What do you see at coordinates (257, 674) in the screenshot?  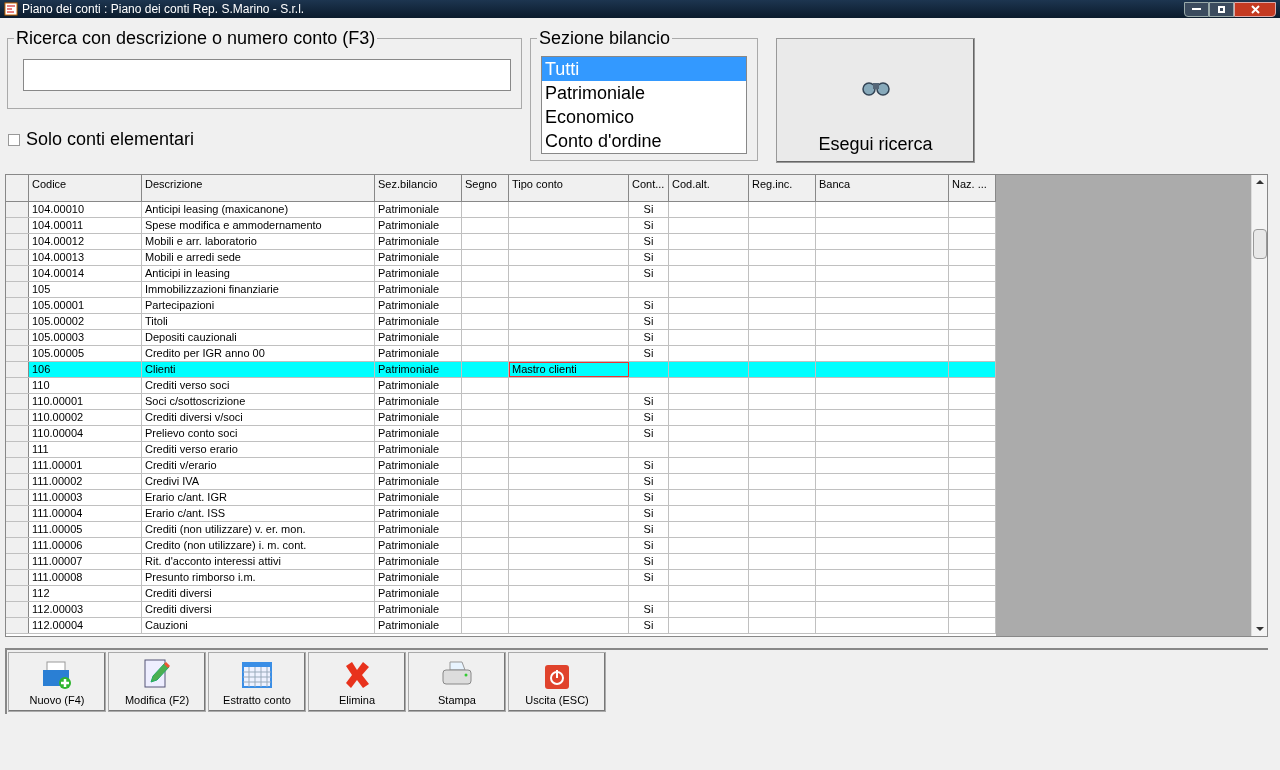 I see `calendar-icon` at bounding box center [257, 674].